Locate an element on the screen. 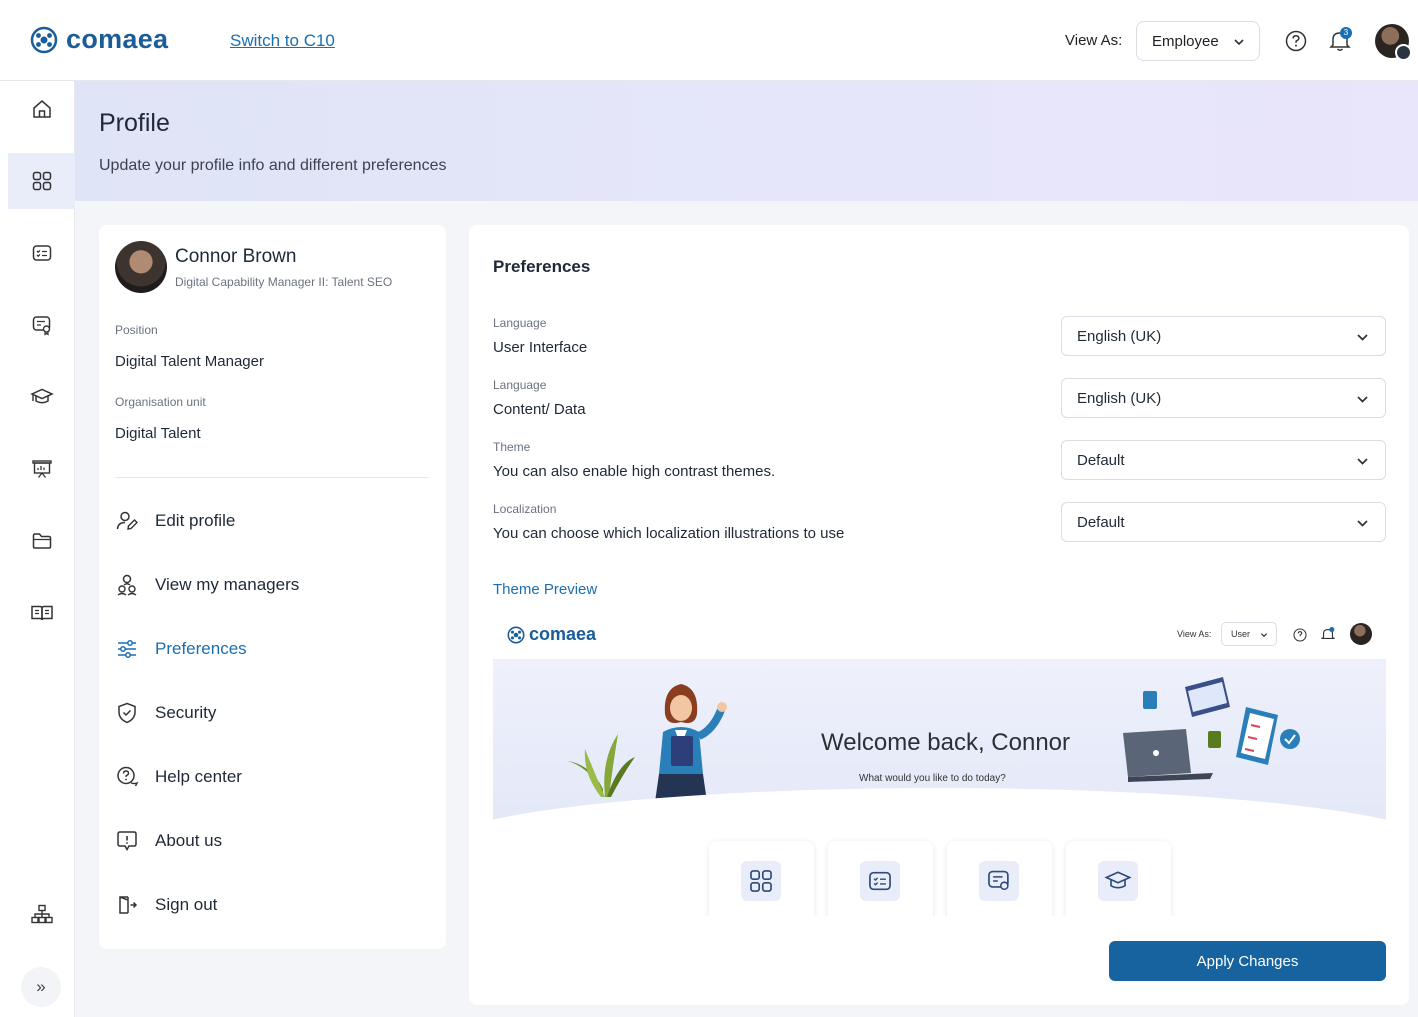 The height and width of the screenshot is (1017, 1418). sidebar-item-dashboard is located at coordinates (41, 181).